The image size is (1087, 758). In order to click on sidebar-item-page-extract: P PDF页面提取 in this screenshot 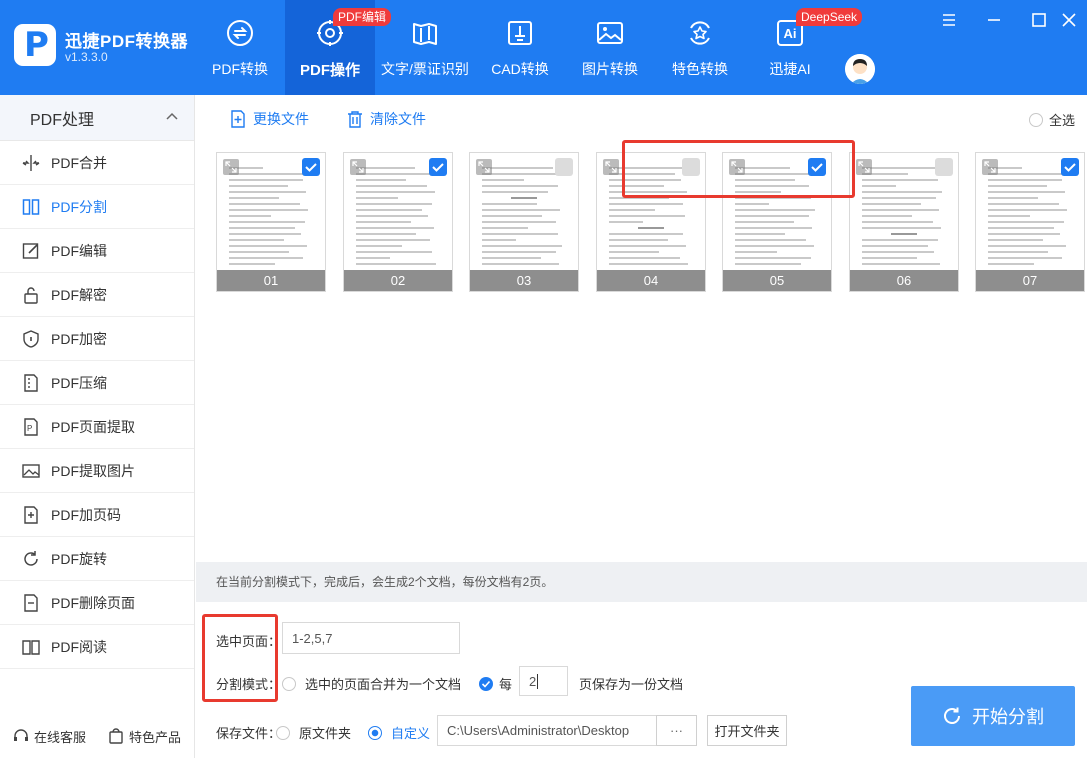, I will do `click(97, 427)`.